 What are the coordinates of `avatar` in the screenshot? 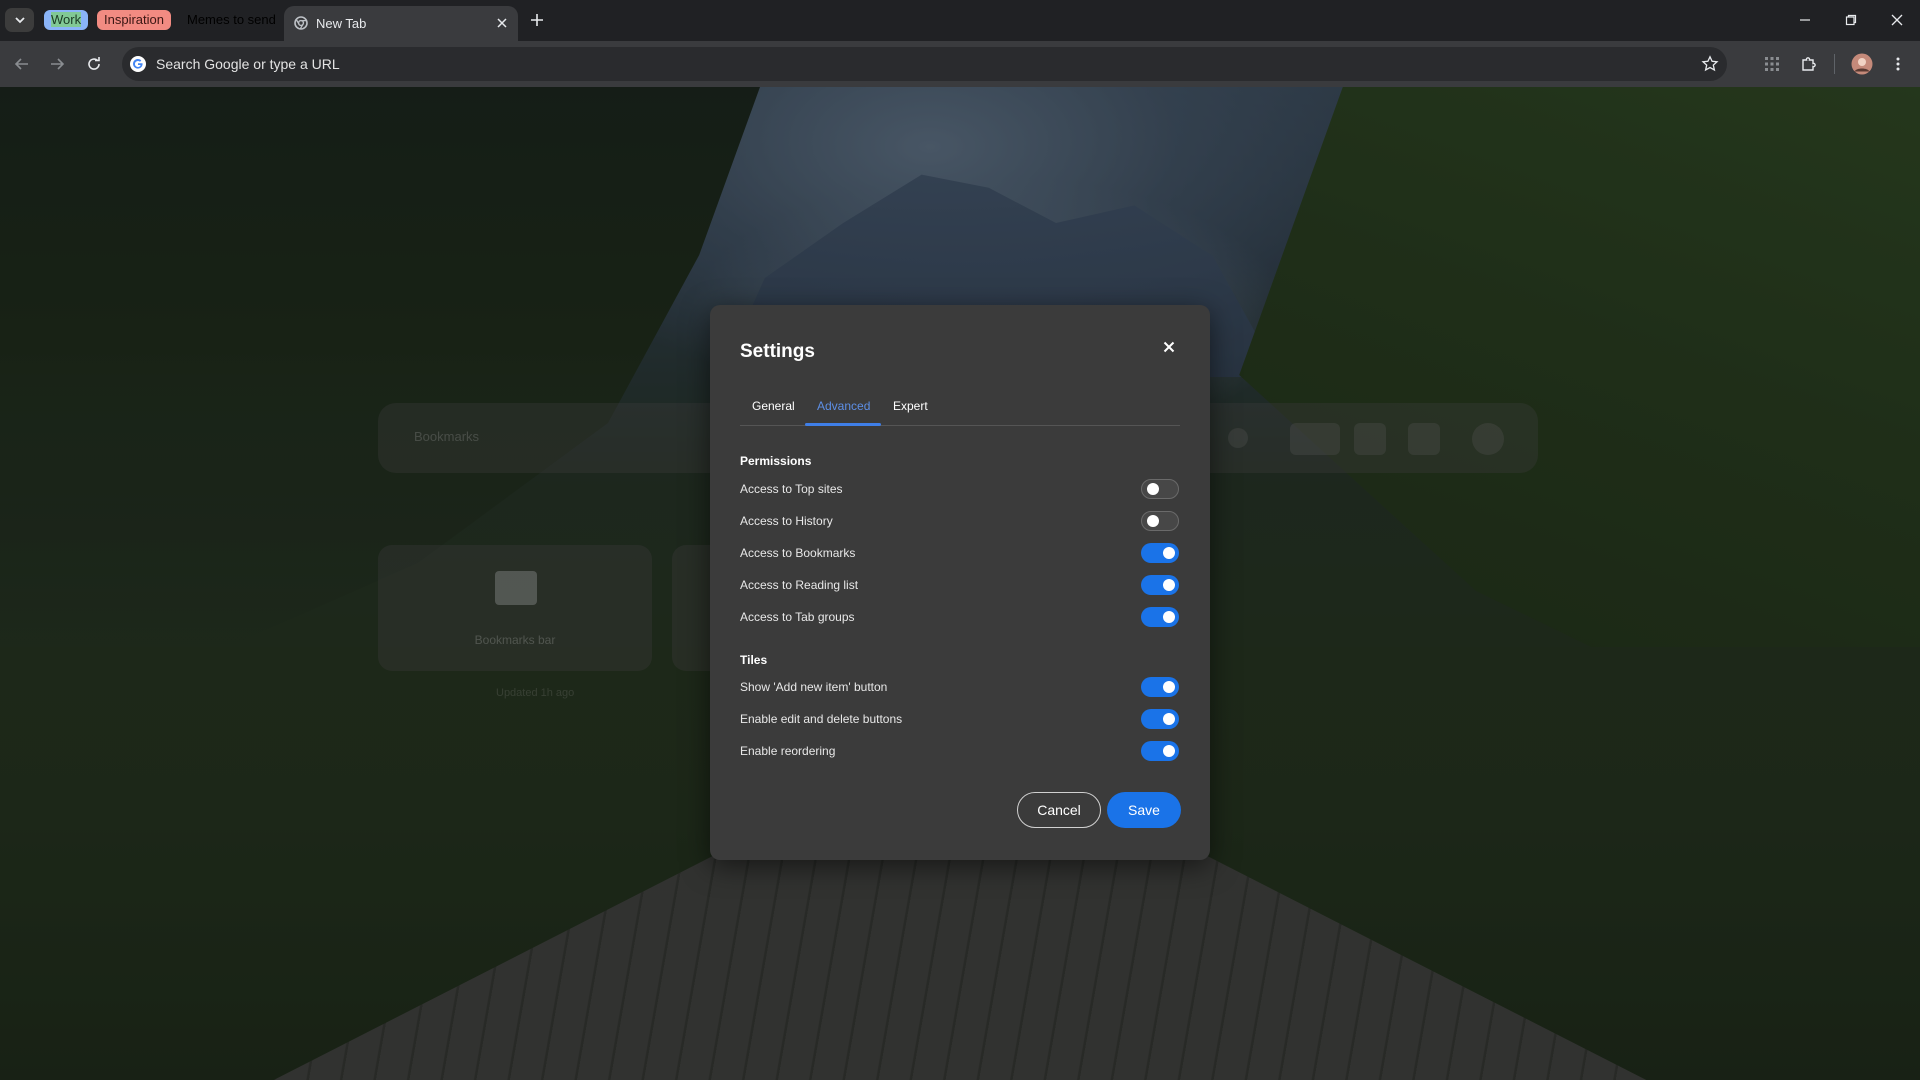 It's located at (1862, 64).